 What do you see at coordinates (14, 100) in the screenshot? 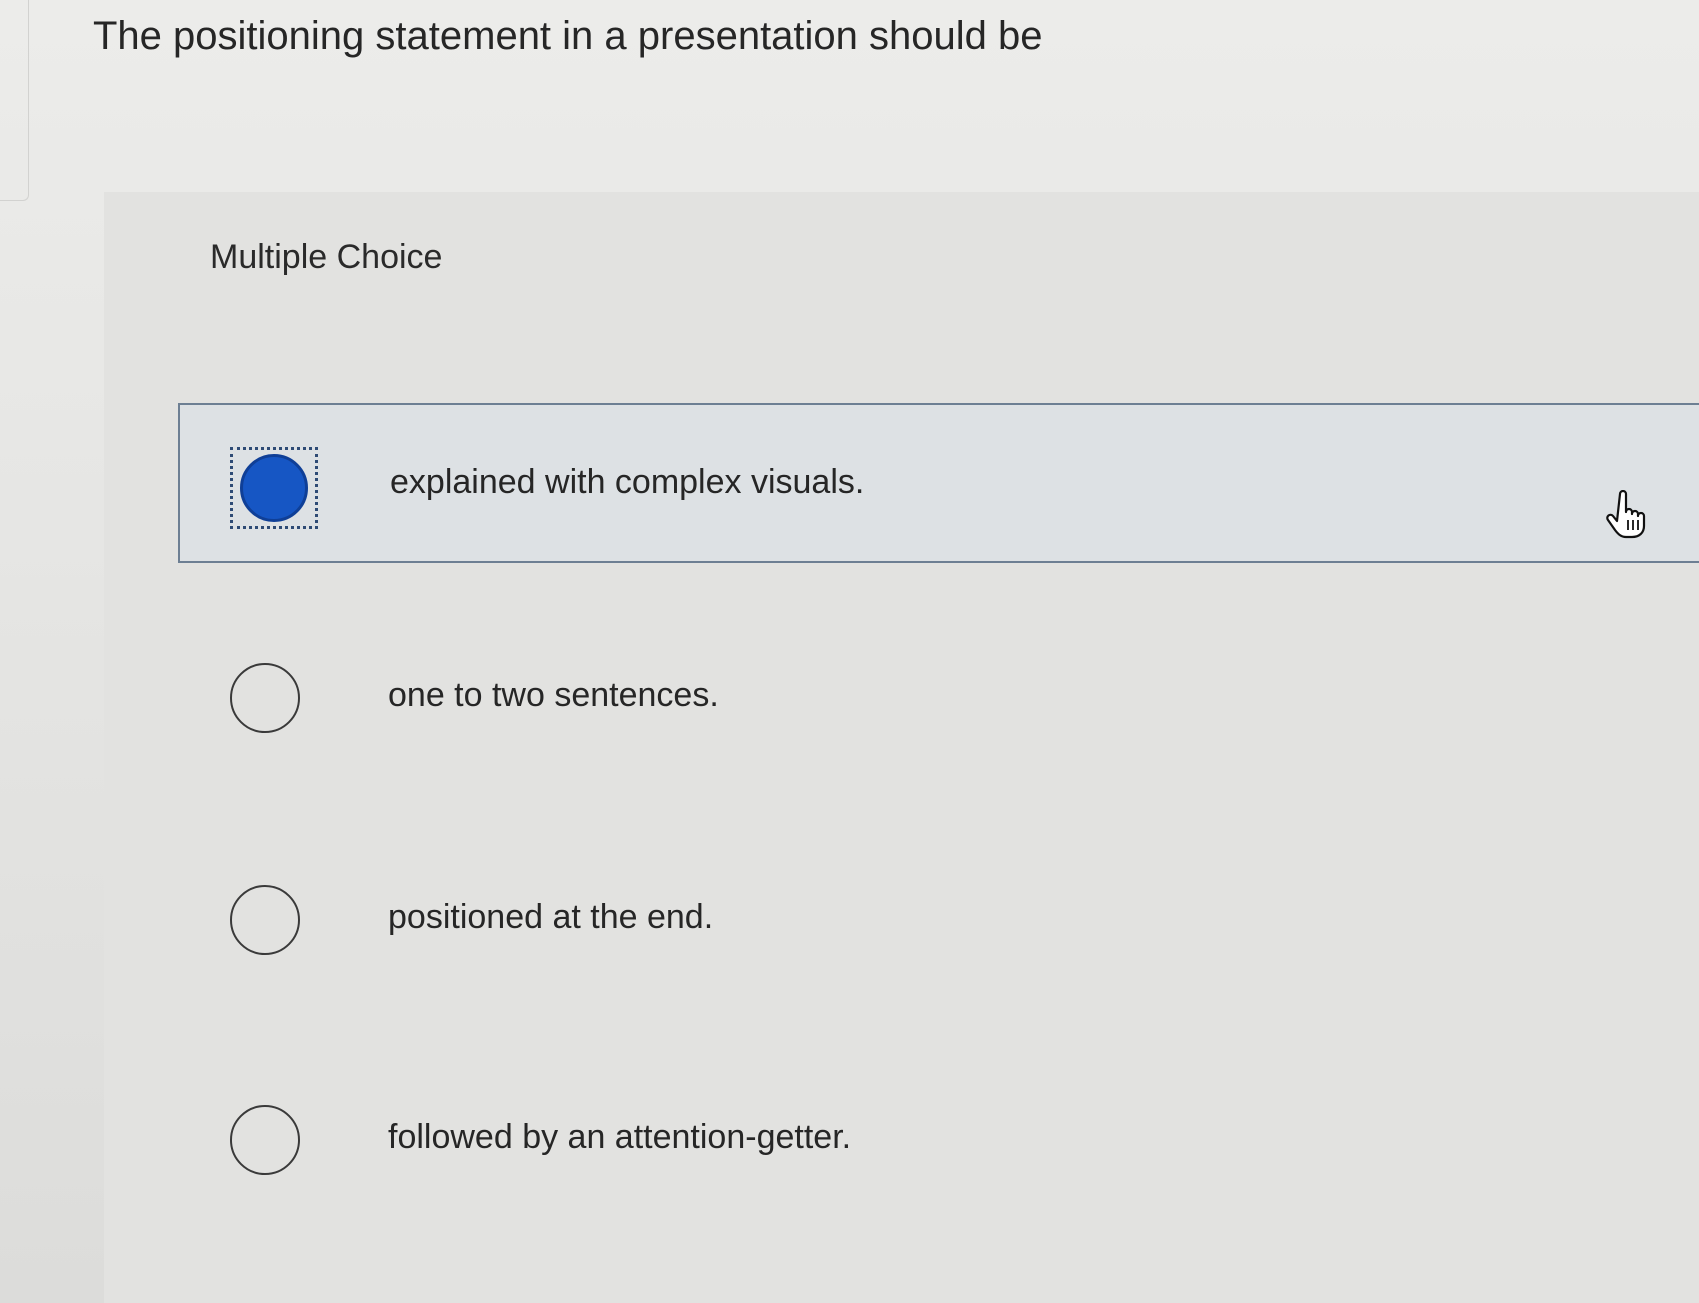
I see `left-panel-edge` at bounding box center [14, 100].